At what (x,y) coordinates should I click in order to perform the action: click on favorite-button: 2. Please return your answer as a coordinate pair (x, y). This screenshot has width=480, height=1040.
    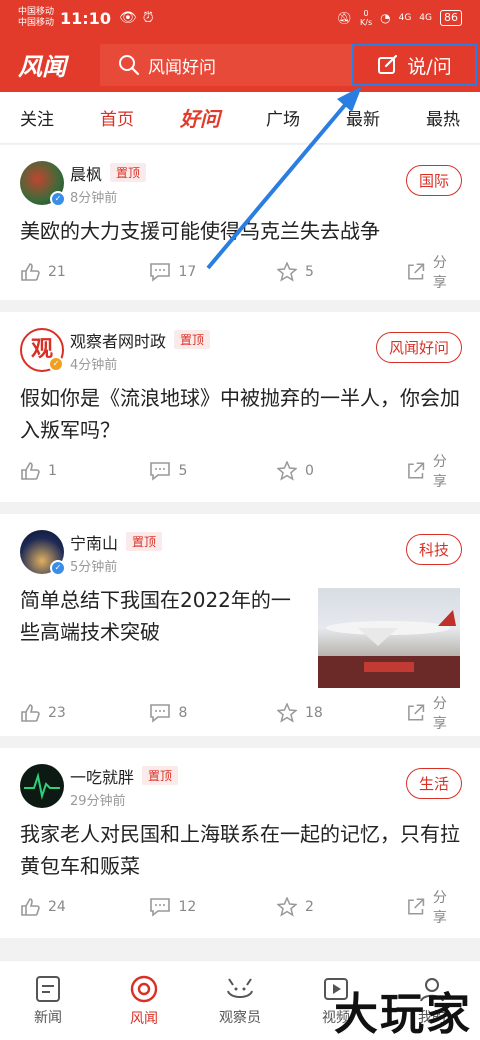
    Looking at the image, I should click on (341, 907).